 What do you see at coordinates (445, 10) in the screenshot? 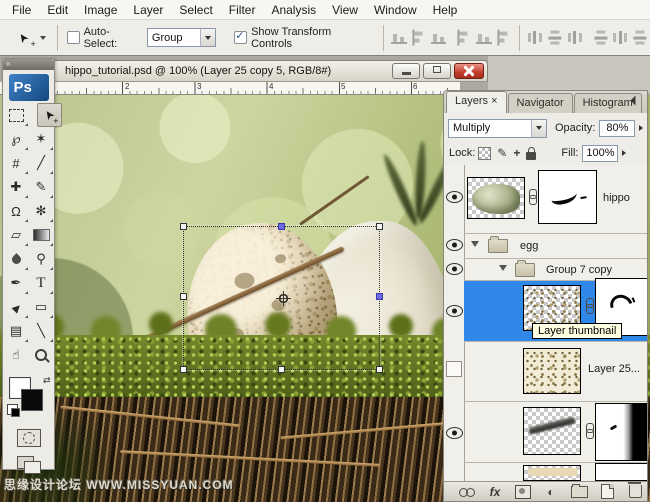
I see `menu-help: Help` at bounding box center [445, 10].